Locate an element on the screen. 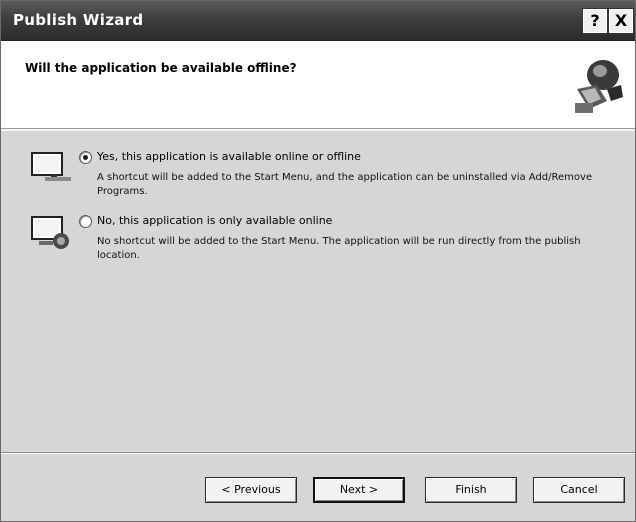 The image size is (636, 522). wizard-graphic-icon is located at coordinates (599, 86).